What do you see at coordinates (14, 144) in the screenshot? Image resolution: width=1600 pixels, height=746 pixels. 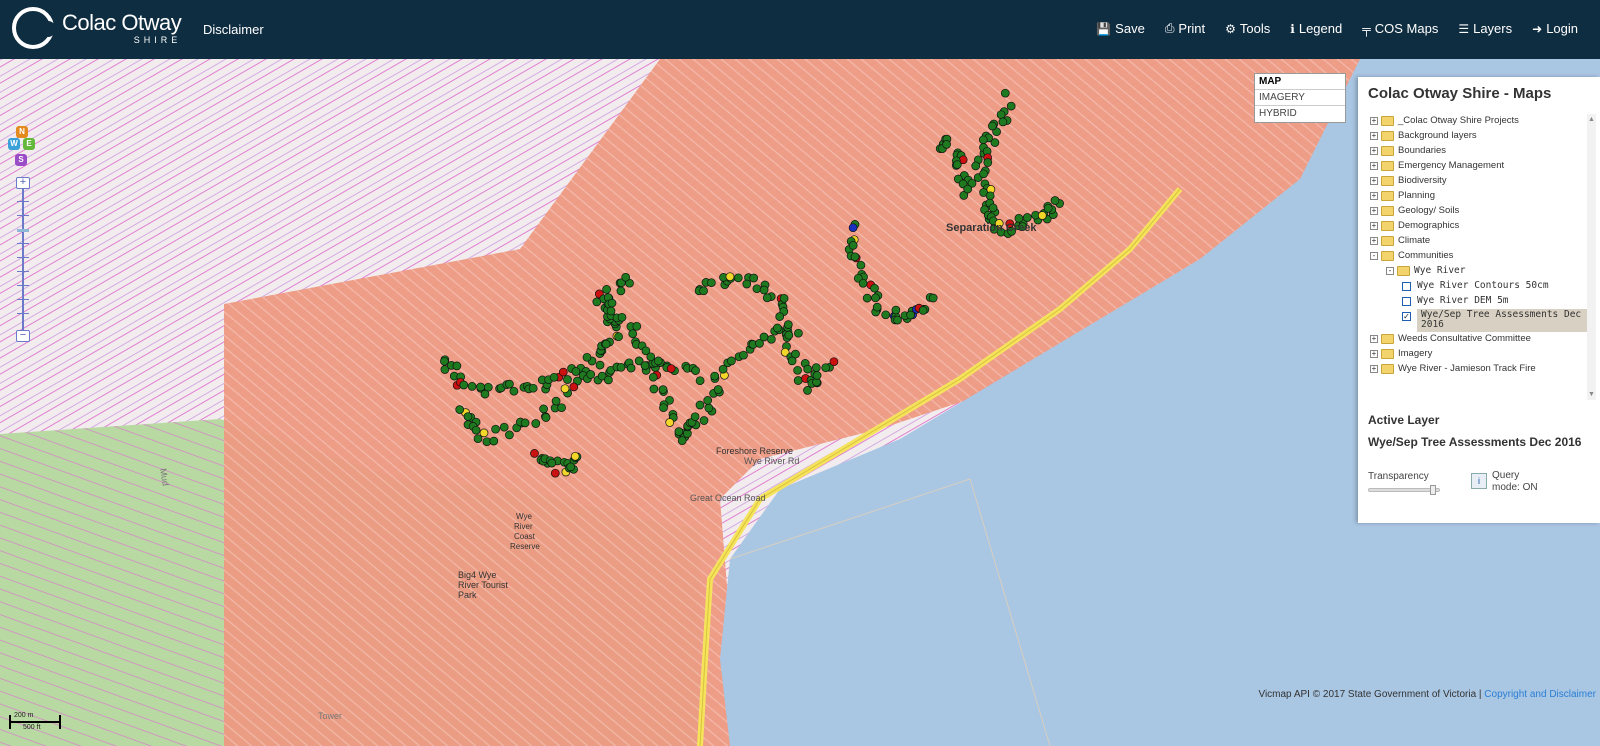 I see `pan-west-button: W` at bounding box center [14, 144].